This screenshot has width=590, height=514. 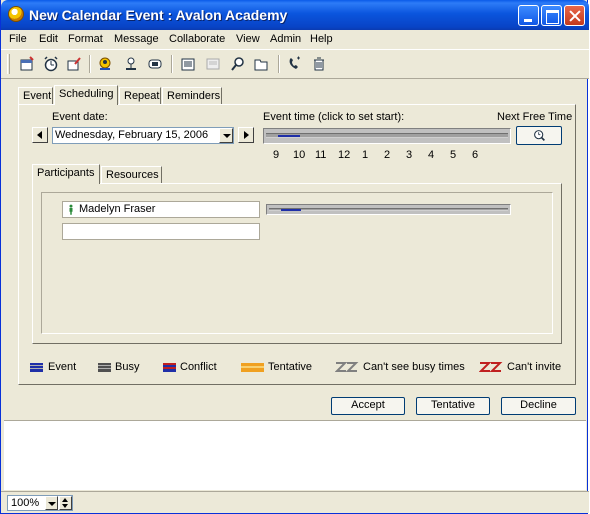 What do you see at coordinates (16, 14) in the screenshot?
I see `app-icon` at bounding box center [16, 14].